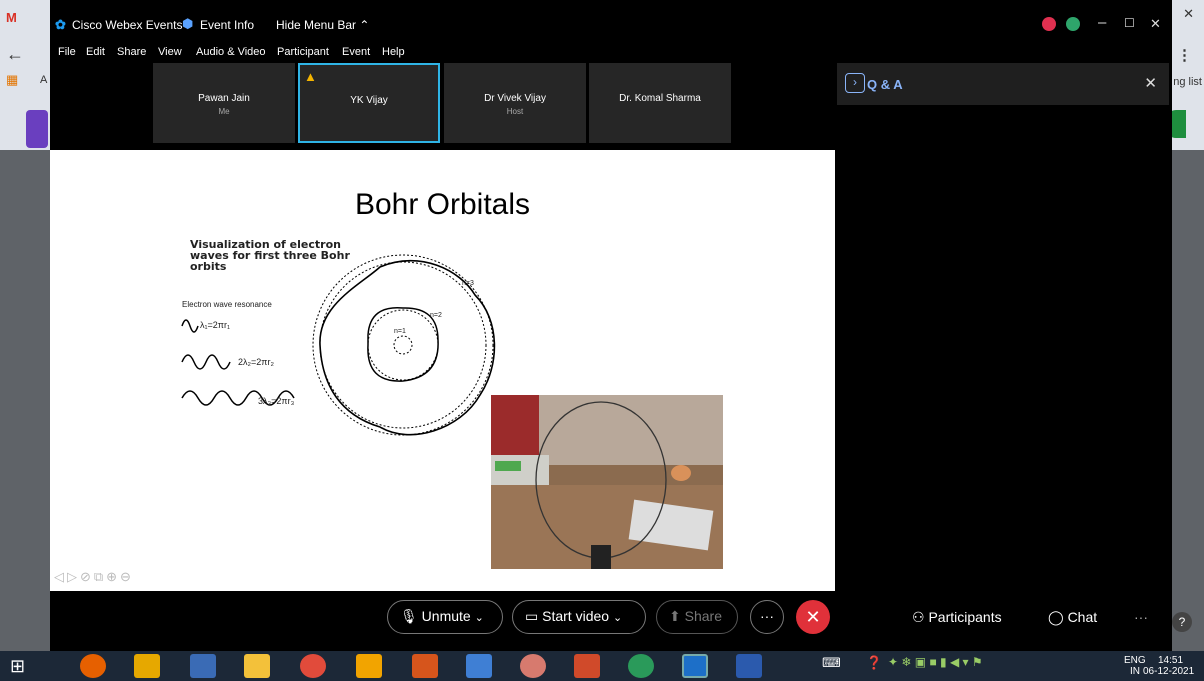  What do you see at coordinates (703, 616) in the screenshot?
I see `share-label: Share` at bounding box center [703, 616].